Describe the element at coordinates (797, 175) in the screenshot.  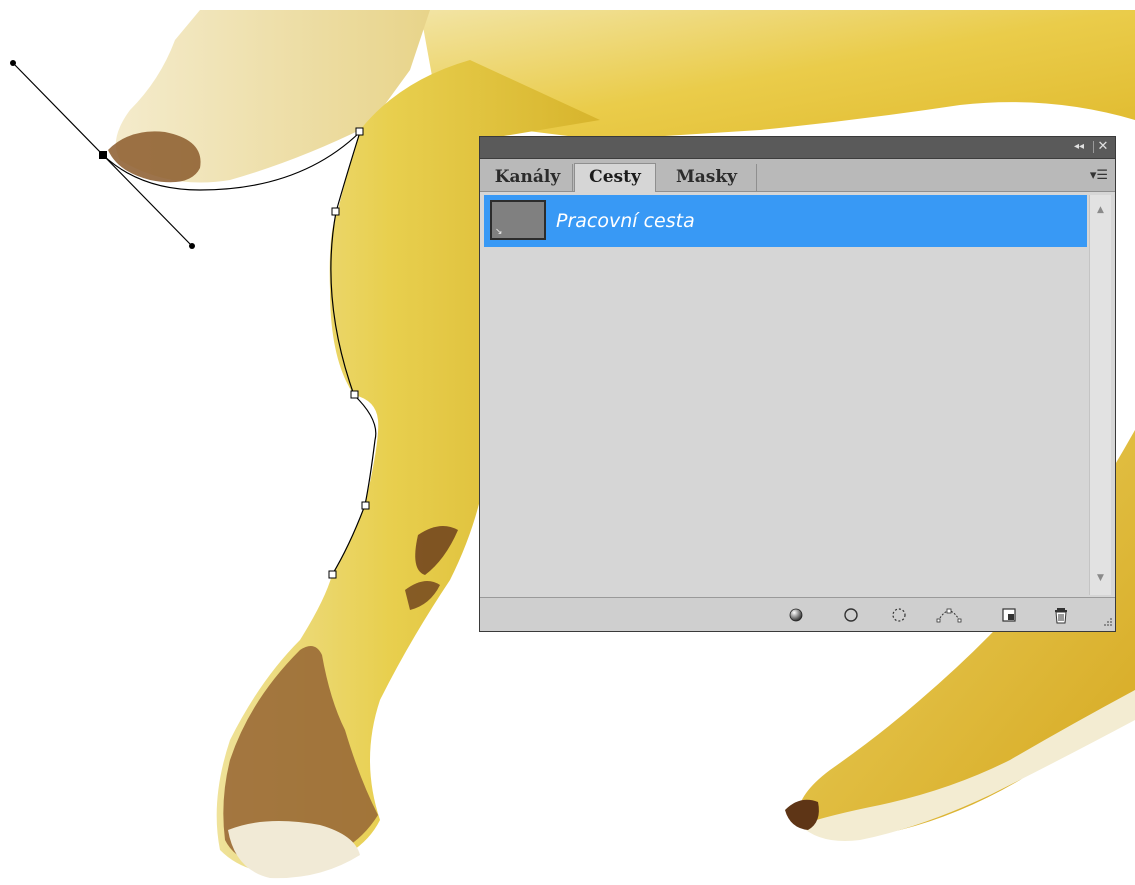
I see `panel-tabbar: Kanály Cesty Masky ▾☰` at that location.